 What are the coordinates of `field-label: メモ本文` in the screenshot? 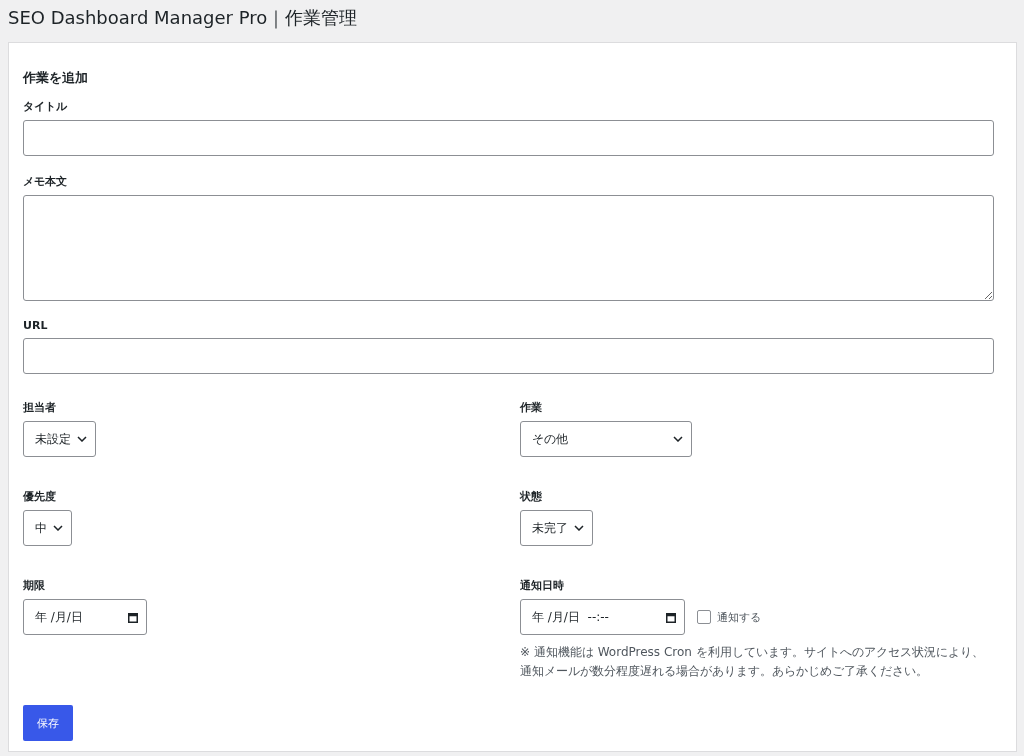 It's located at (45, 181).